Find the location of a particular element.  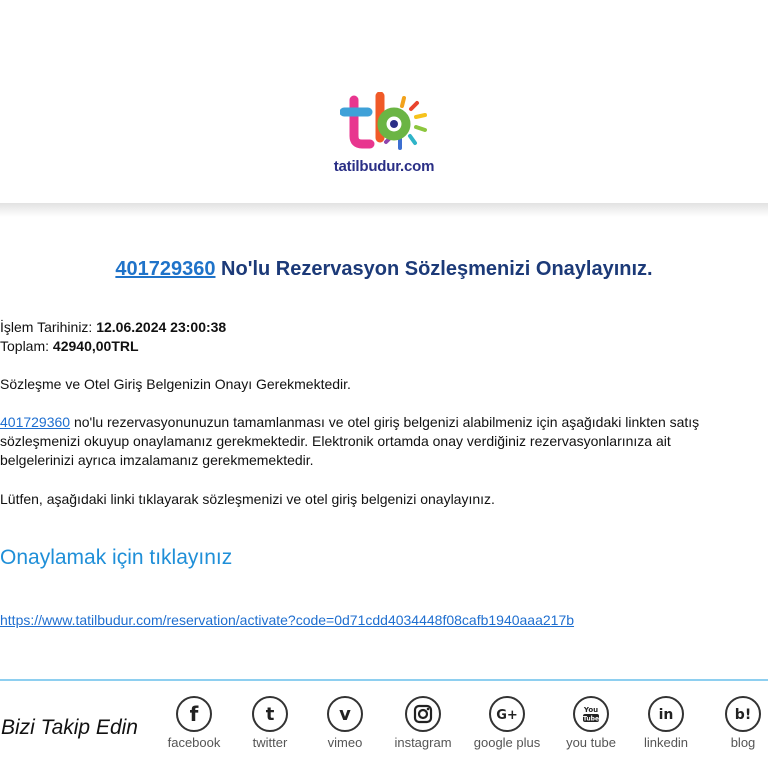

social-label: google plus is located at coordinates (507, 742).